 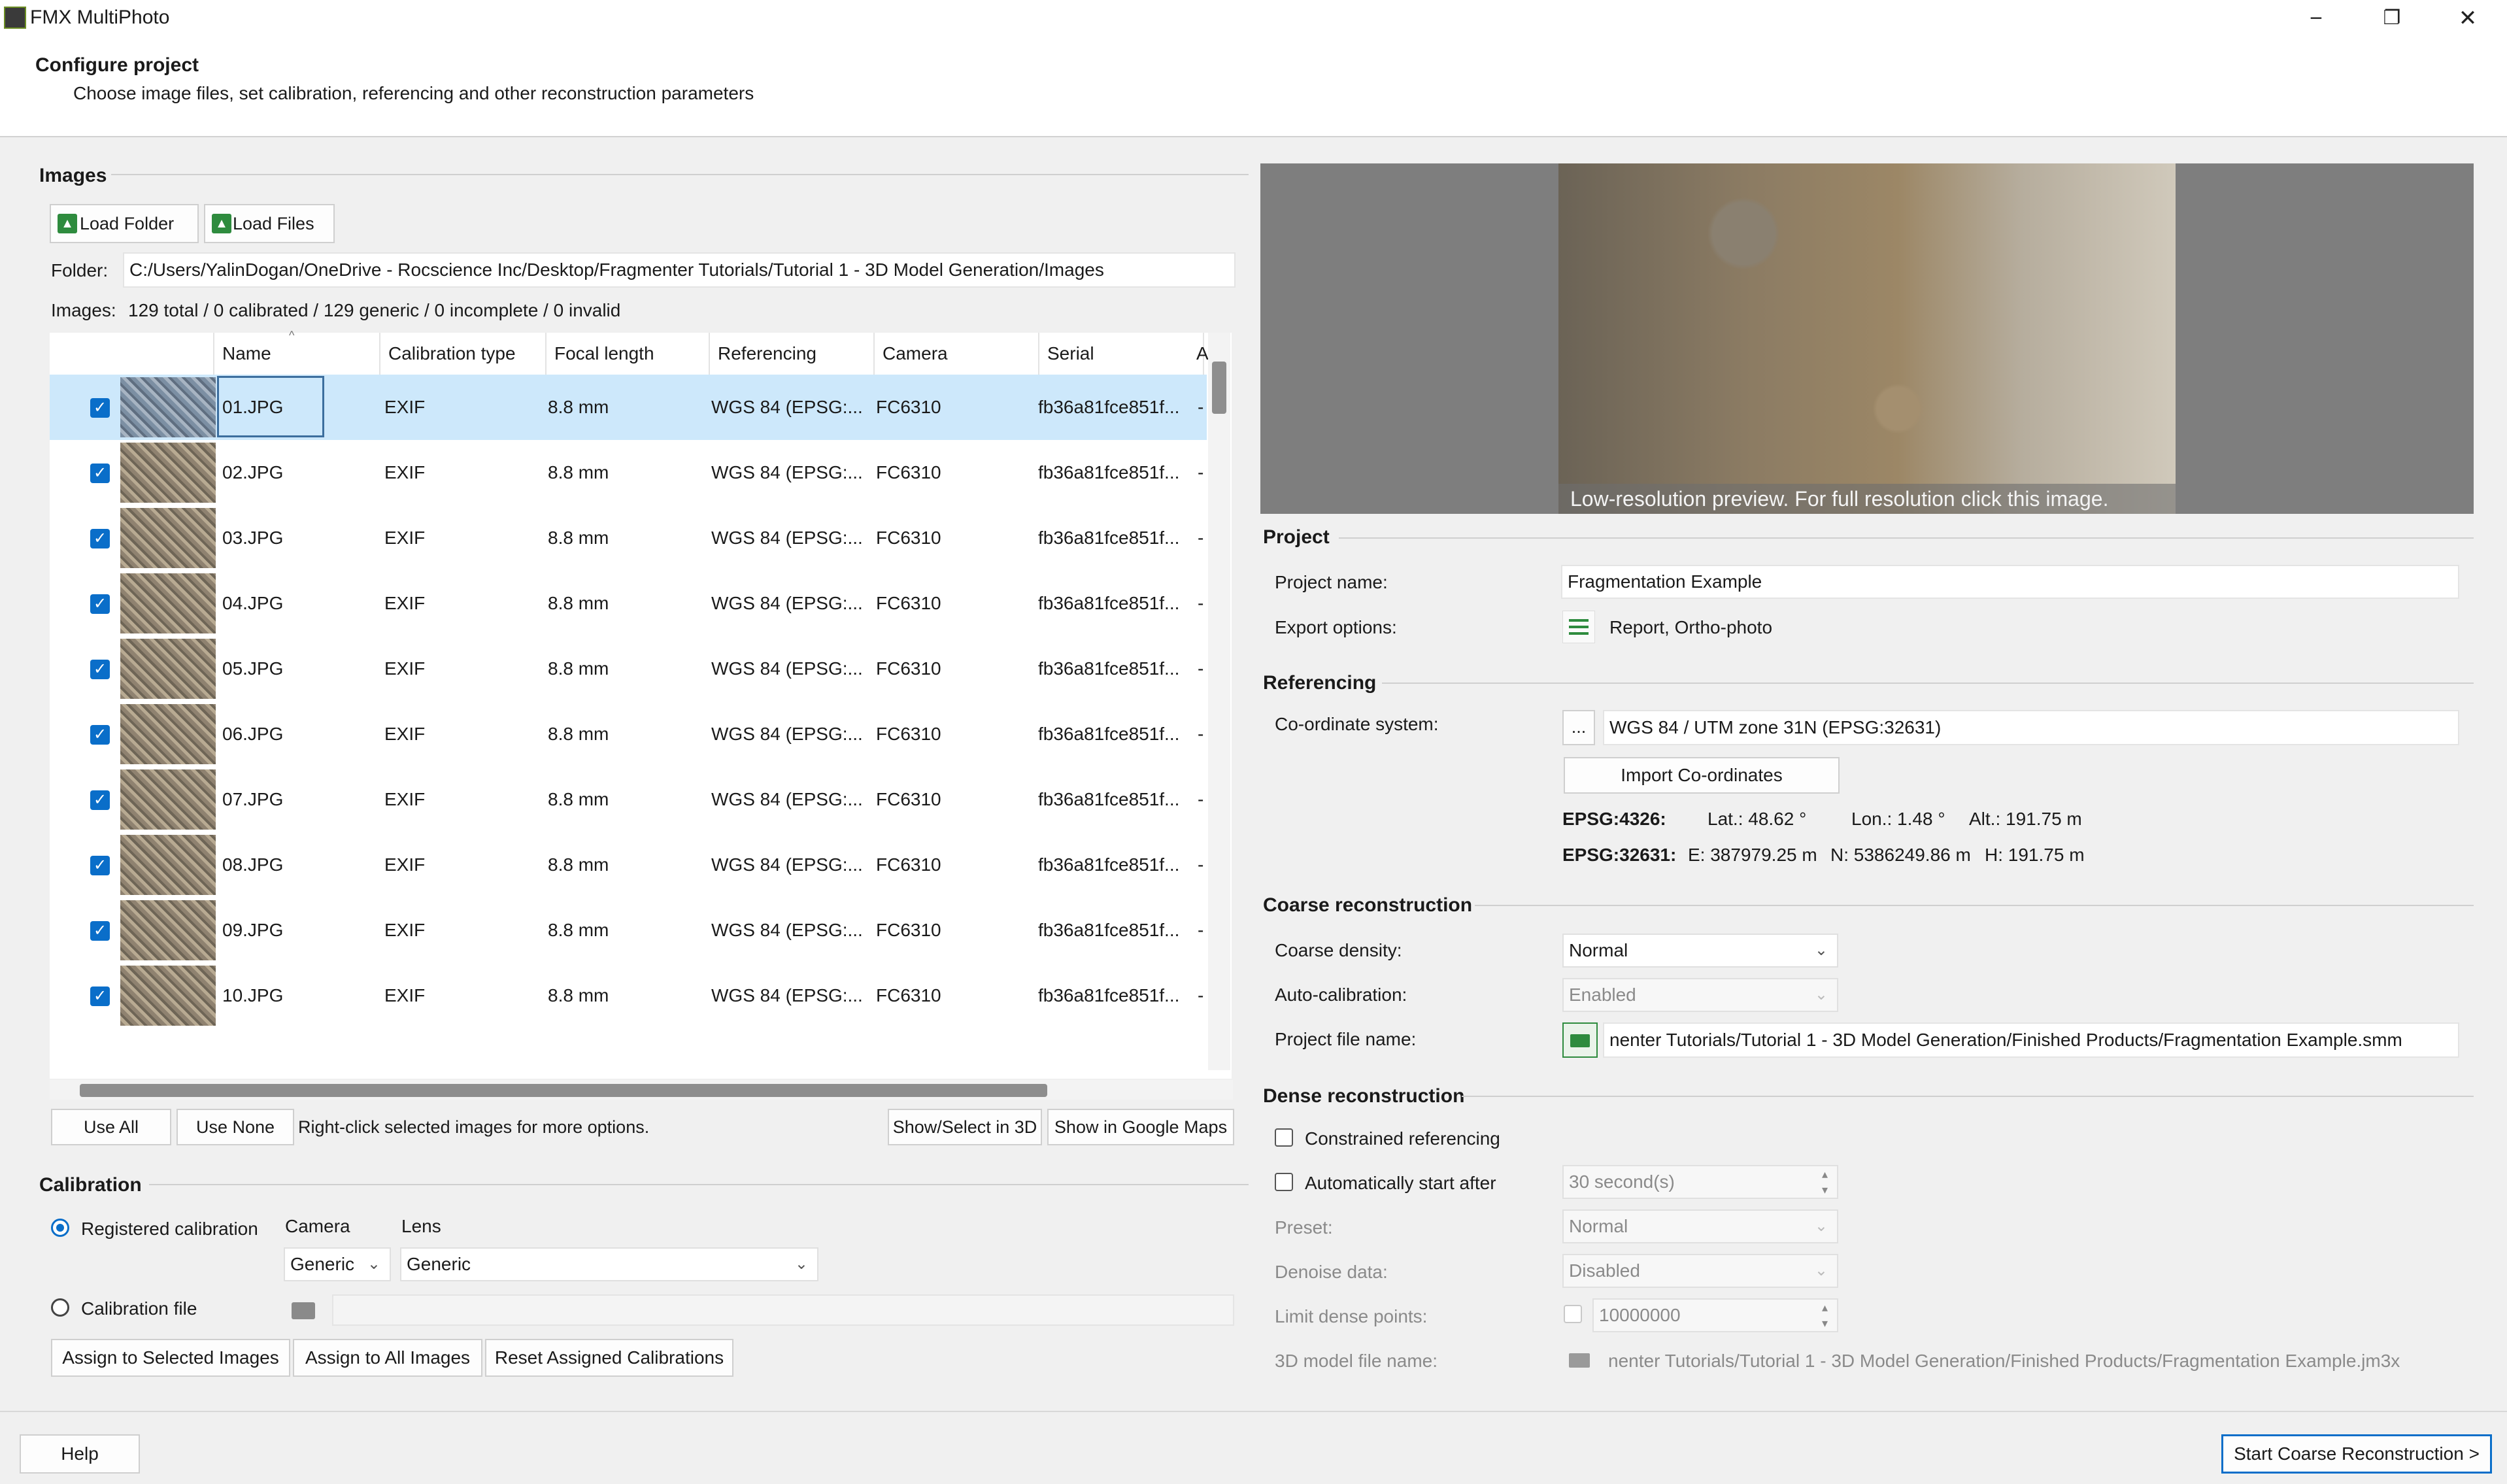 What do you see at coordinates (1700, 1226) in the screenshot?
I see `preset-select: Normal ⌄` at bounding box center [1700, 1226].